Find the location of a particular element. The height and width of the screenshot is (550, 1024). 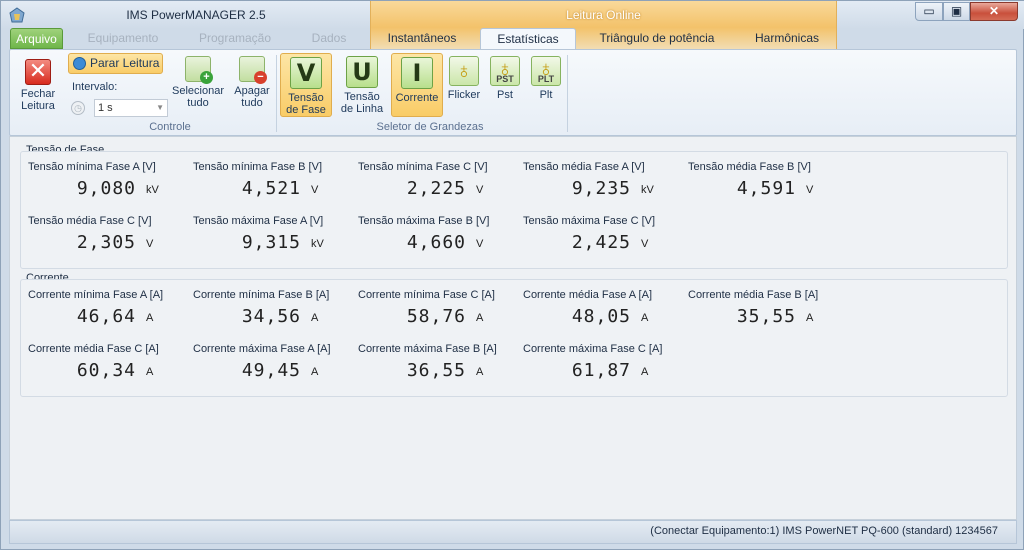

tensao-cell-label: Tensão máxima Fase C [V] is located at coordinates (589, 221).